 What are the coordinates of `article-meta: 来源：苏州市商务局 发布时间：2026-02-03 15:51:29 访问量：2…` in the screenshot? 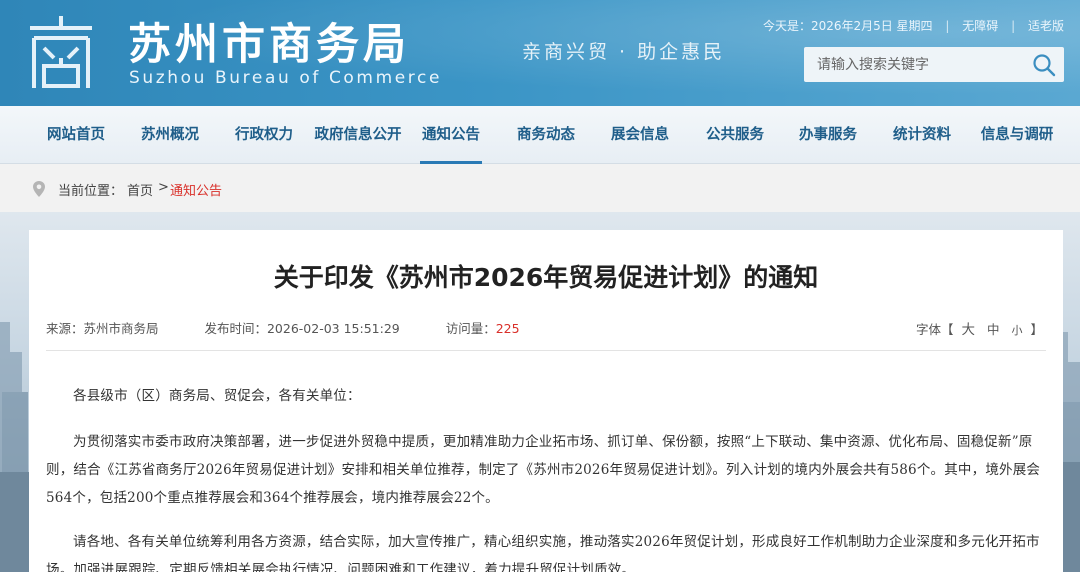 It's located at (283, 327).